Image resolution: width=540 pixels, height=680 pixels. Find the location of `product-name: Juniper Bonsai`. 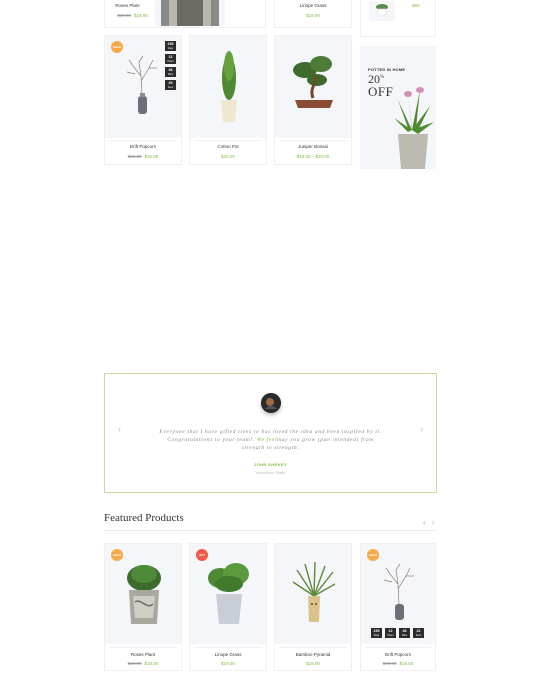

product-name: Juniper Bonsai is located at coordinates (313, 146).